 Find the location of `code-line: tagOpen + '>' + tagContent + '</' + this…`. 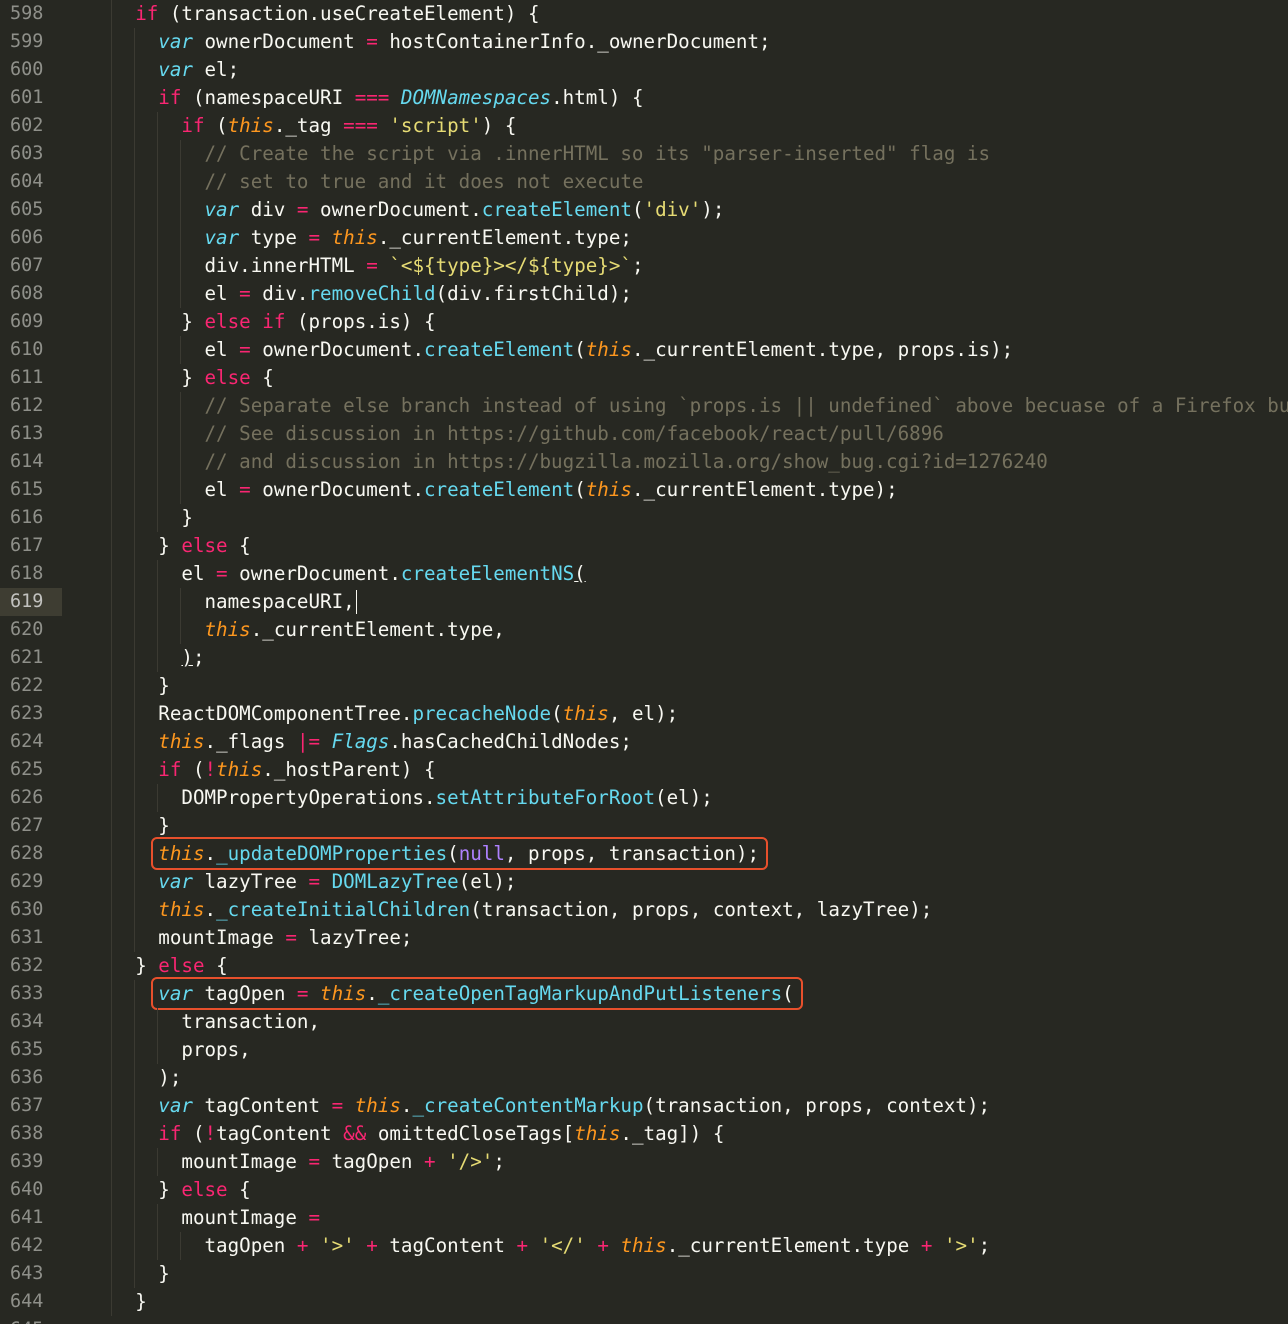

code-line: tagOpen + '>' + tagContent + '</' + this… is located at coordinates (644, 1246).